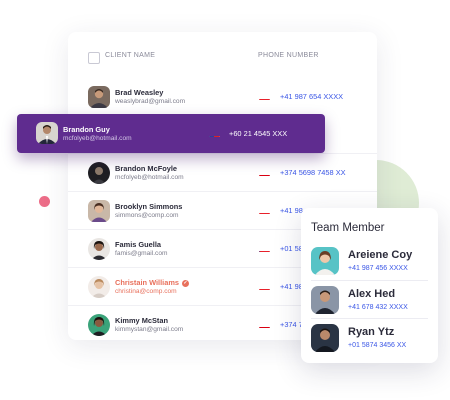 The height and width of the screenshot is (400, 450). I want to click on column-header-phone-number: PHONE NUMBER, so click(288, 55).